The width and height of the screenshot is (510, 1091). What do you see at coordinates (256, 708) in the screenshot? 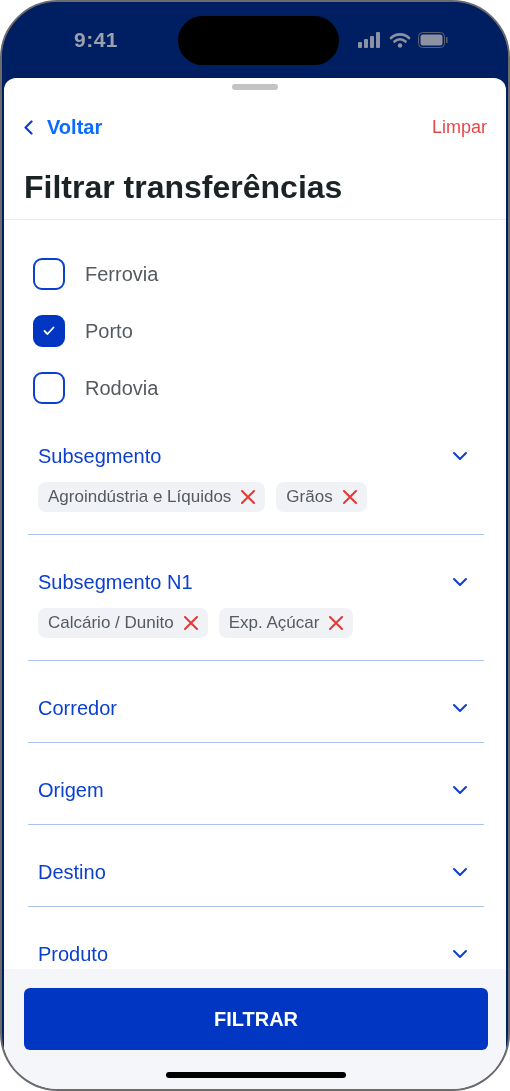
I see `filter-dropdown: Corredor` at bounding box center [256, 708].